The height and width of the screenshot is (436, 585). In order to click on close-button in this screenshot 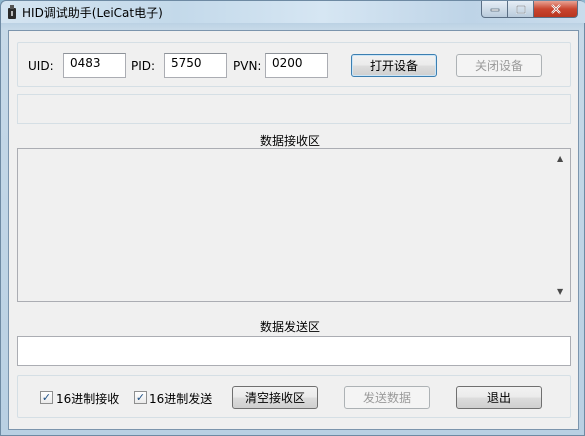, I will do `click(556, 9)`.